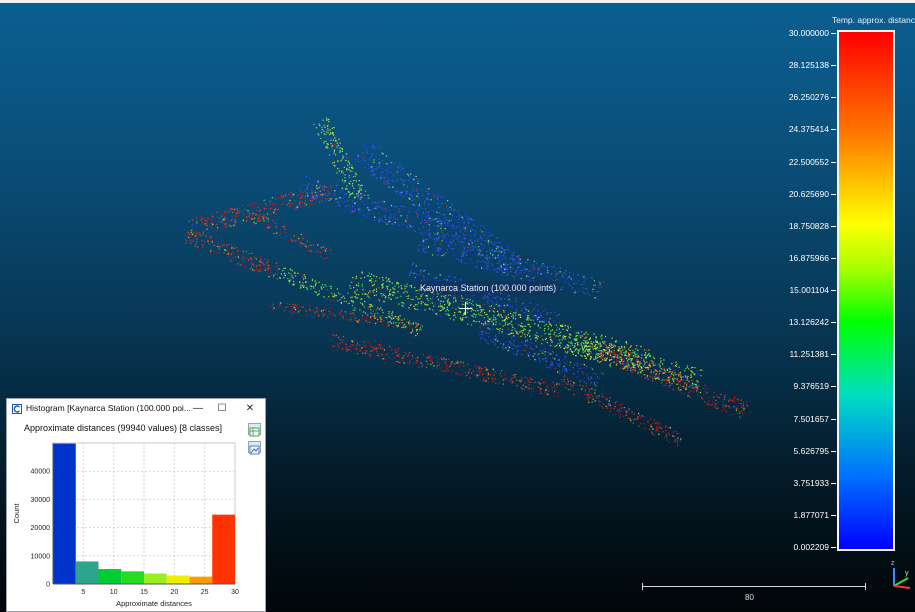  What do you see at coordinates (808, 322) in the screenshot?
I see `color-scale-tick-label: 13.126242` at bounding box center [808, 322].